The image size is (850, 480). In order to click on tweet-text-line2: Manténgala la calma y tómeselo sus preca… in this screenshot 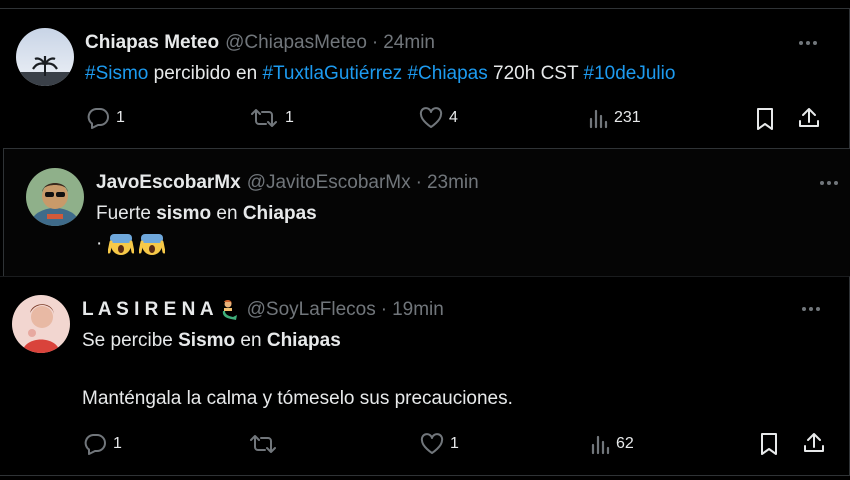, I will do `click(297, 398)`.